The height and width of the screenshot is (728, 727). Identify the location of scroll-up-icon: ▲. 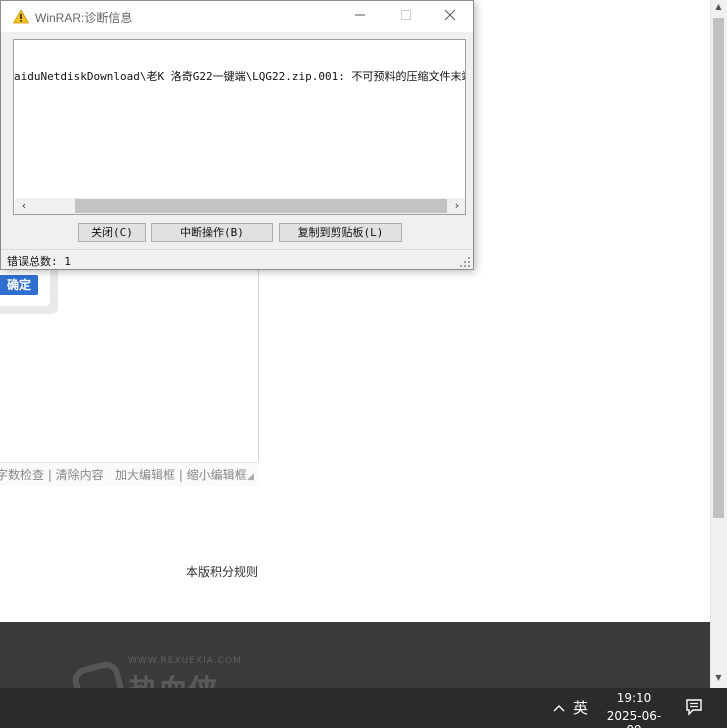
(718, 8).